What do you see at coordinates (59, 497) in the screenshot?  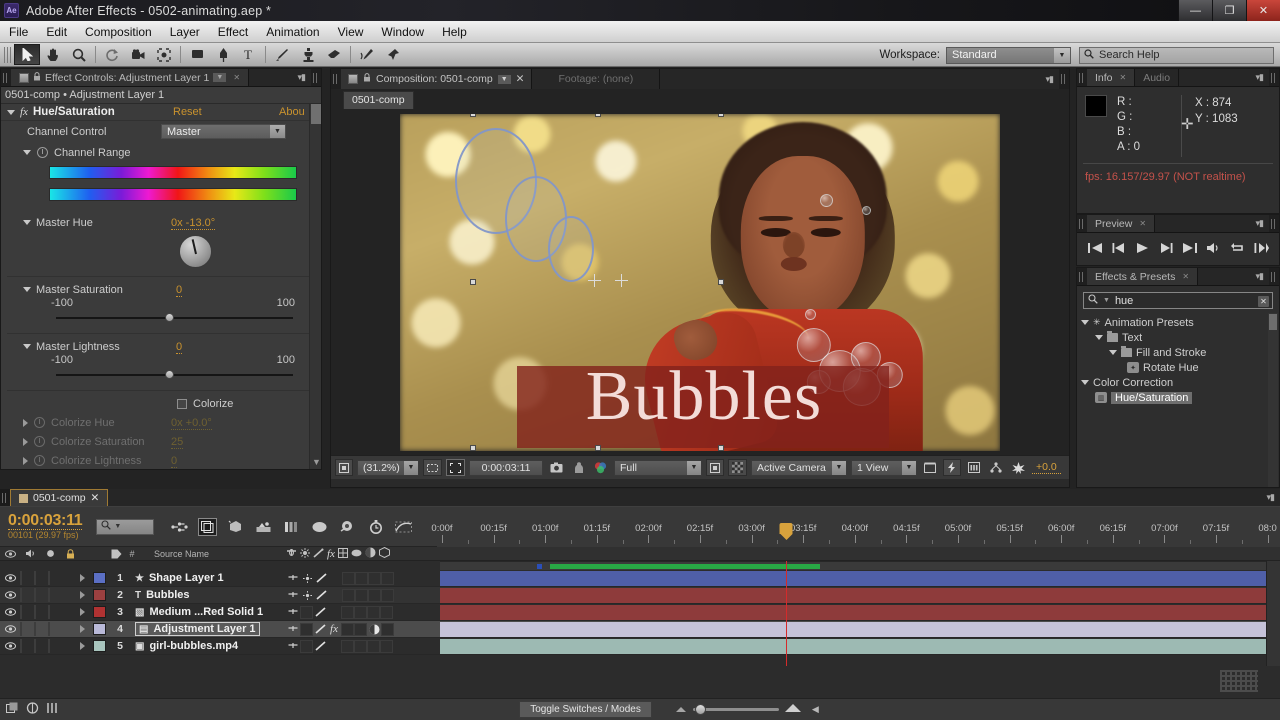 I see `tab-timeline-0501-comp: 0501-comp ✕` at bounding box center [59, 497].